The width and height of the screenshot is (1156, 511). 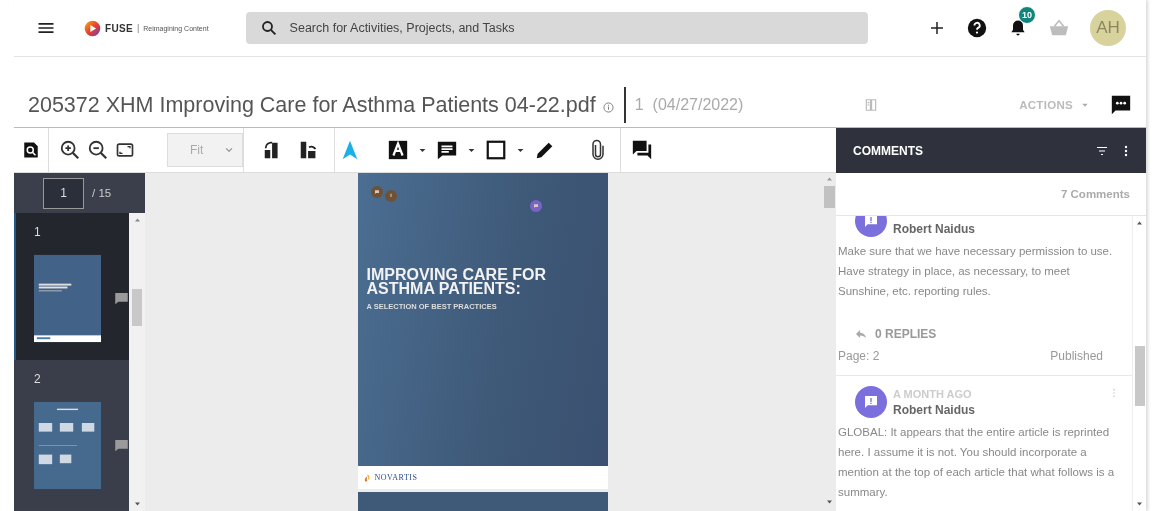 I want to click on brand-name: NOVARTIS, so click(x=396, y=478).